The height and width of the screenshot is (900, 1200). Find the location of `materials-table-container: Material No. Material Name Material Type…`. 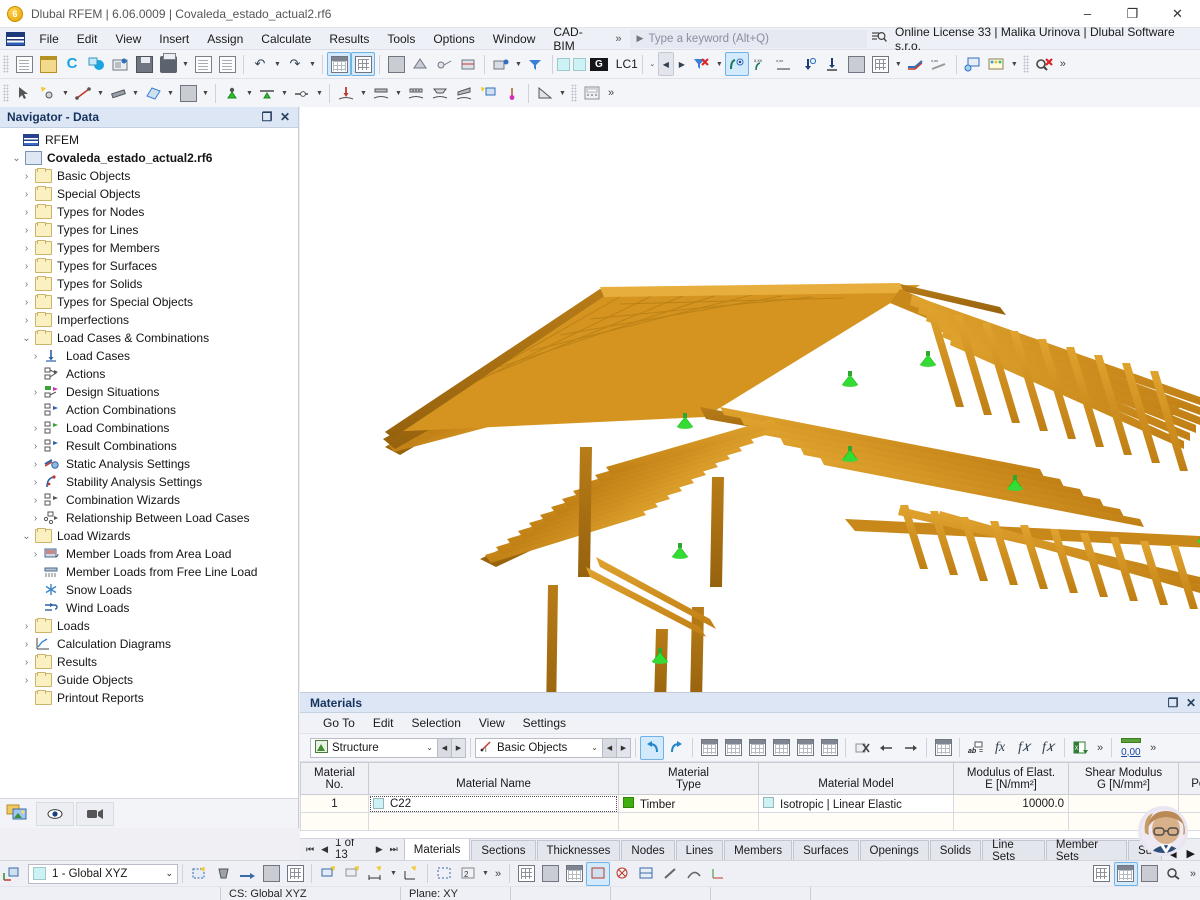

materials-table-container: Material No. Material Name Material Type… is located at coordinates (750, 800).